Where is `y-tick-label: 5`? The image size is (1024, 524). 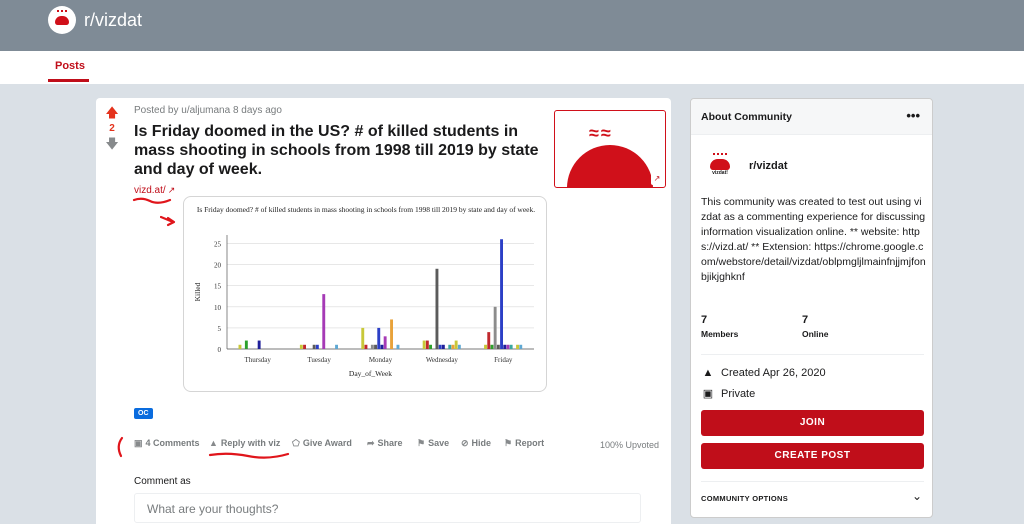 y-tick-label: 5 is located at coordinates (220, 329).